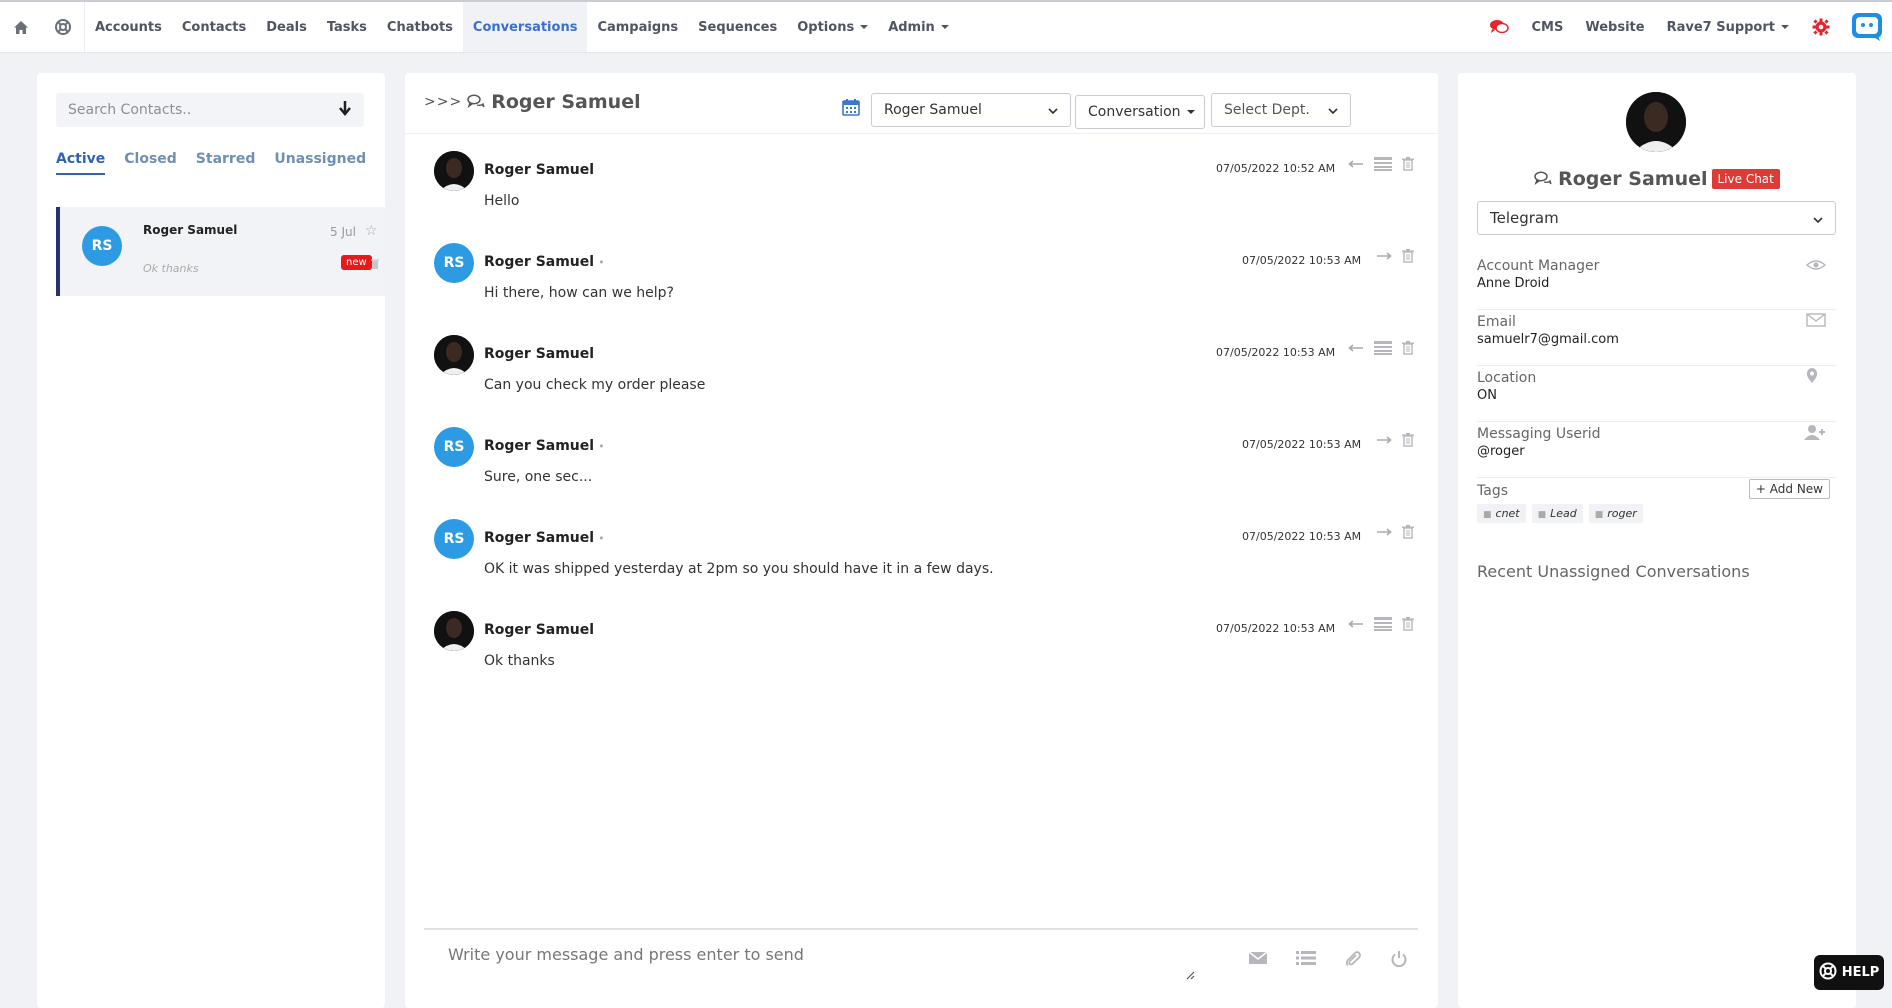  Describe the element at coordinates (1543, 179) in the screenshot. I see `comments-icon` at that location.